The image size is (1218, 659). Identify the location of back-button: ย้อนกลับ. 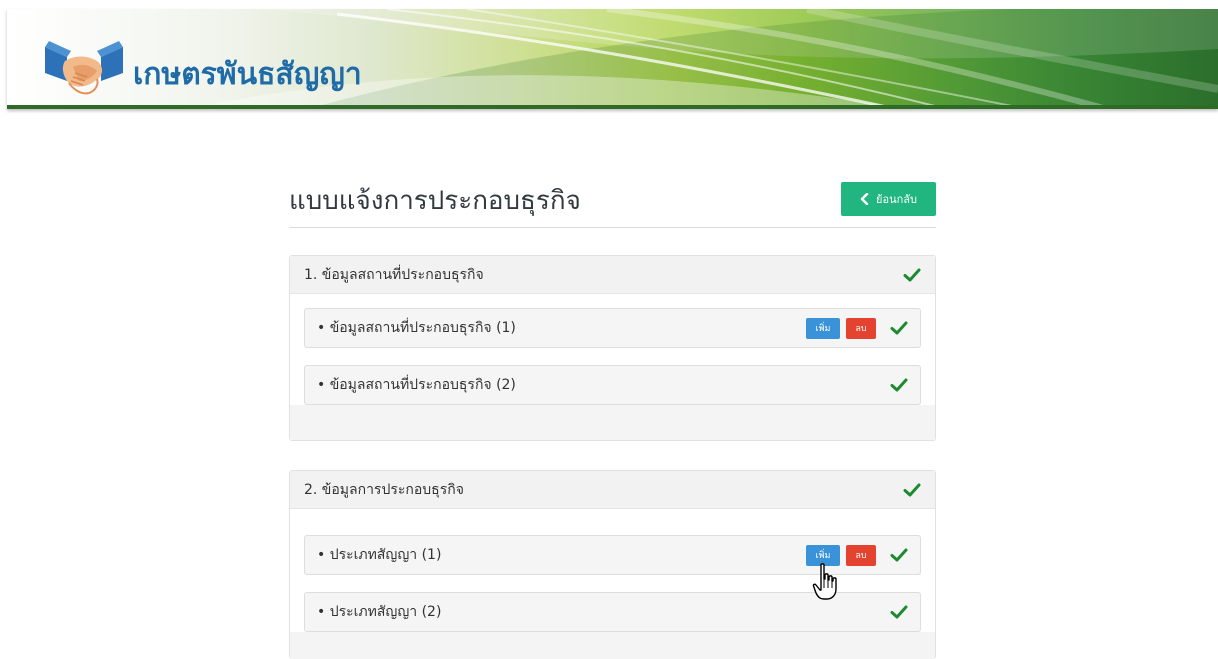
(888, 199).